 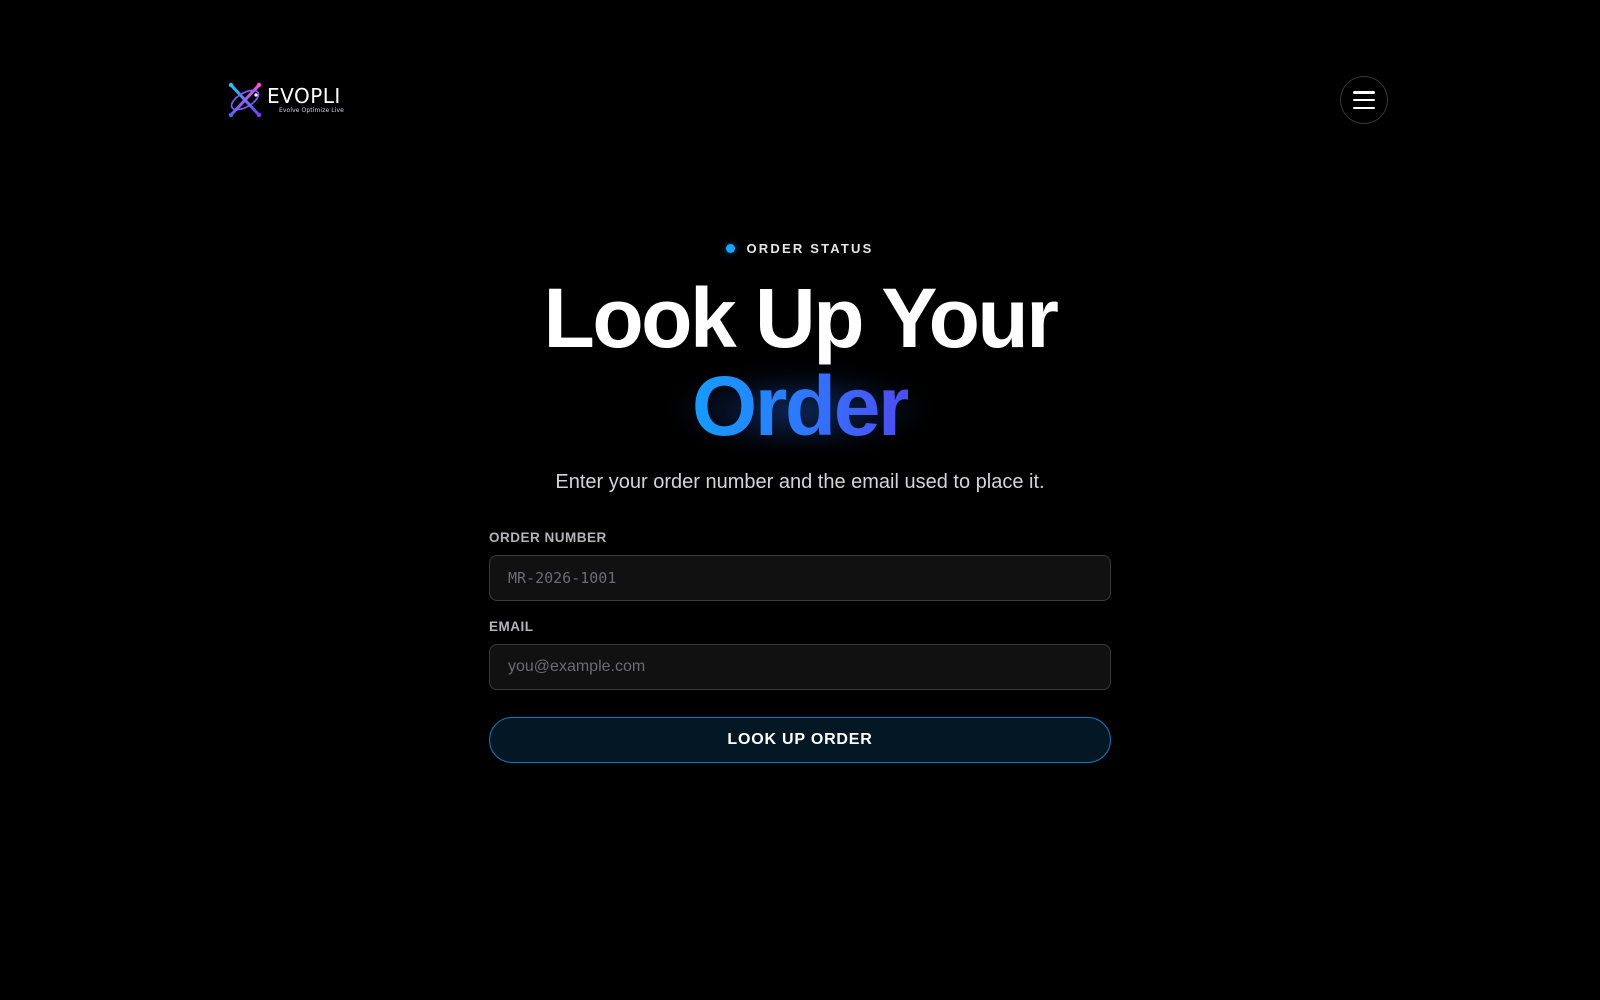 I want to click on email-label: EMAIL, so click(x=511, y=626).